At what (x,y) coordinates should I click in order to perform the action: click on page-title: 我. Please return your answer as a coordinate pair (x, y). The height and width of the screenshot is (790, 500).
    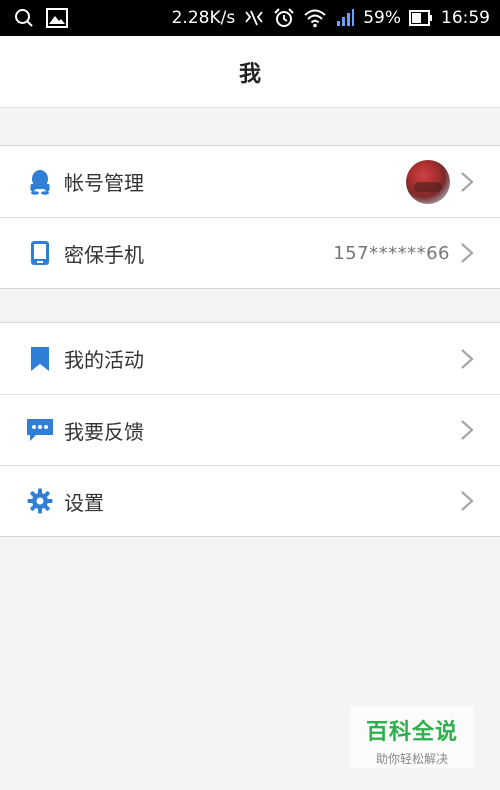
    Looking at the image, I should click on (249, 74).